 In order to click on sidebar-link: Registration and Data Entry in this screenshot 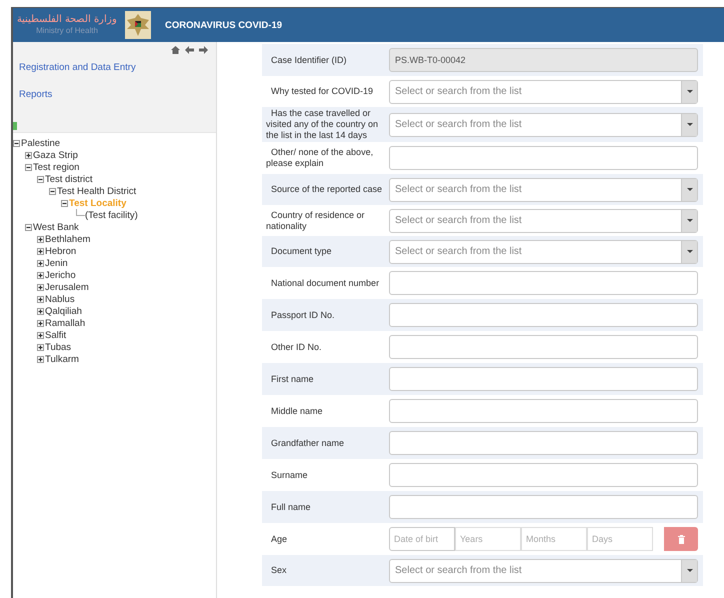, I will do `click(74, 68)`.